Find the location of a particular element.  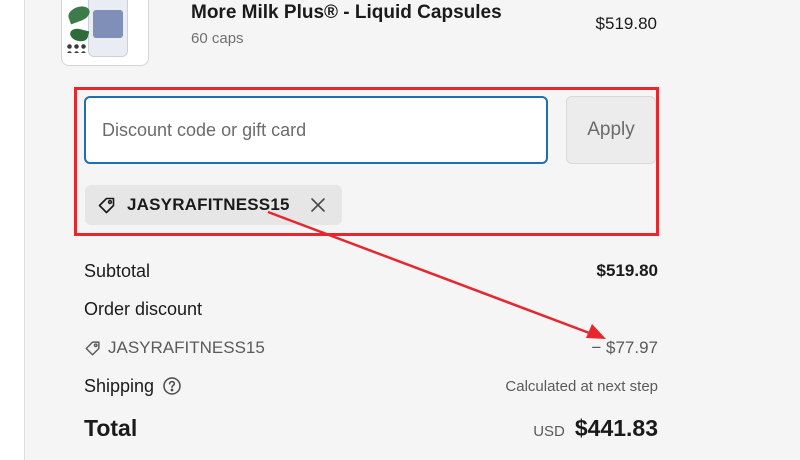

discount-code-input is located at coordinates (316, 130).